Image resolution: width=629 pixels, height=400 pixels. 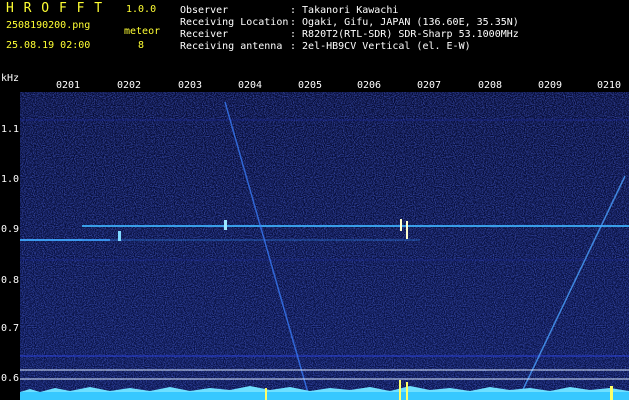 What do you see at coordinates (141, 9) in the screenshot?
I see `app-version: 1.0.0` at bounding box center [141, 9].